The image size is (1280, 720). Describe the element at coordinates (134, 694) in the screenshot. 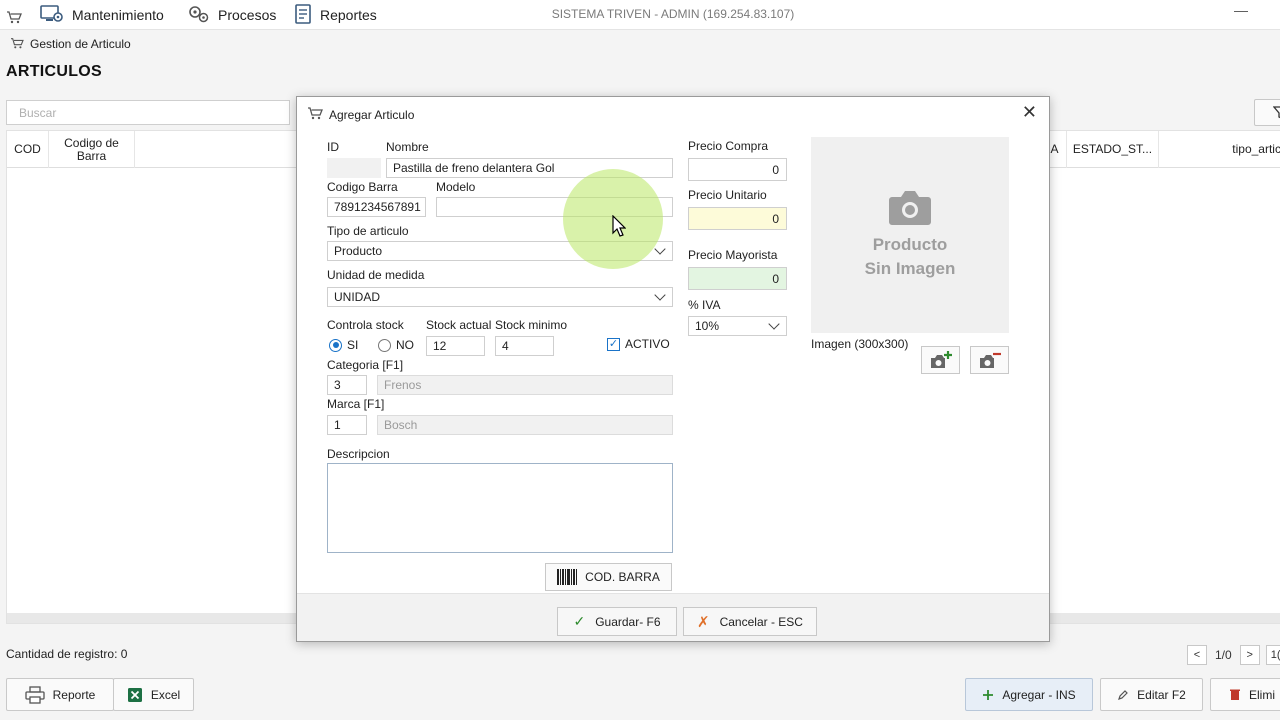

I see `excel-icon` at that location.